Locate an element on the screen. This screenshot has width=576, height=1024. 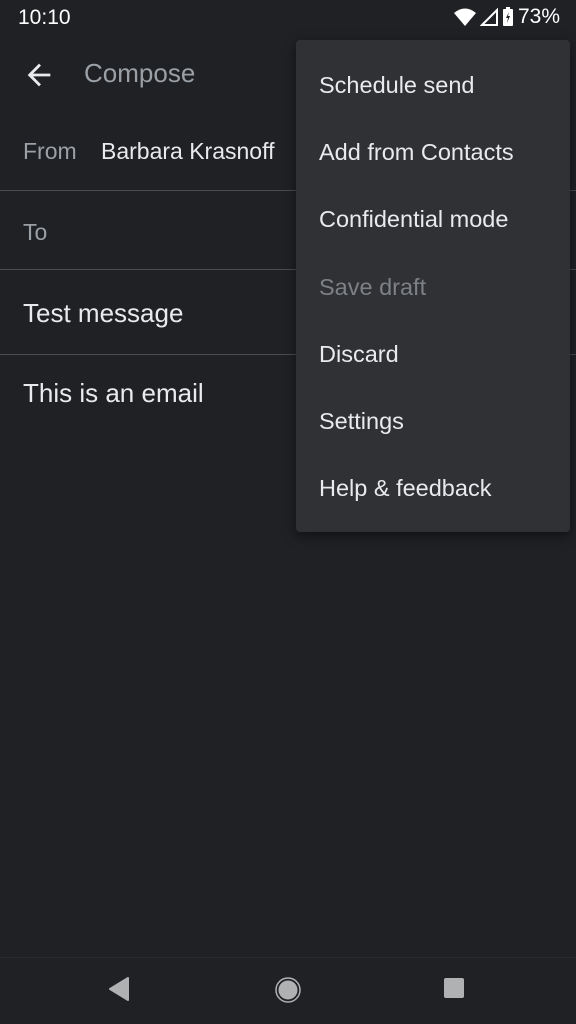
battery-charging-icon is located at coordinates (507, 16).